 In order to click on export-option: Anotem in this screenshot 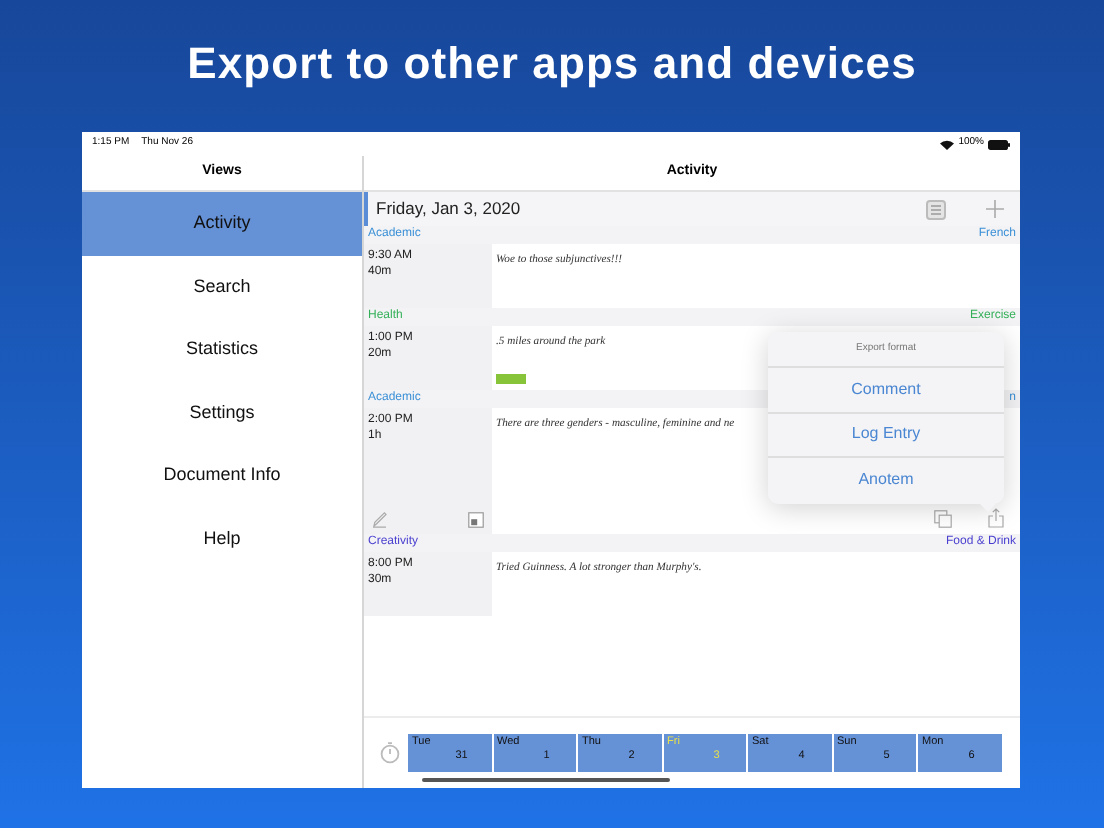, I will do `click(886, 480)`.